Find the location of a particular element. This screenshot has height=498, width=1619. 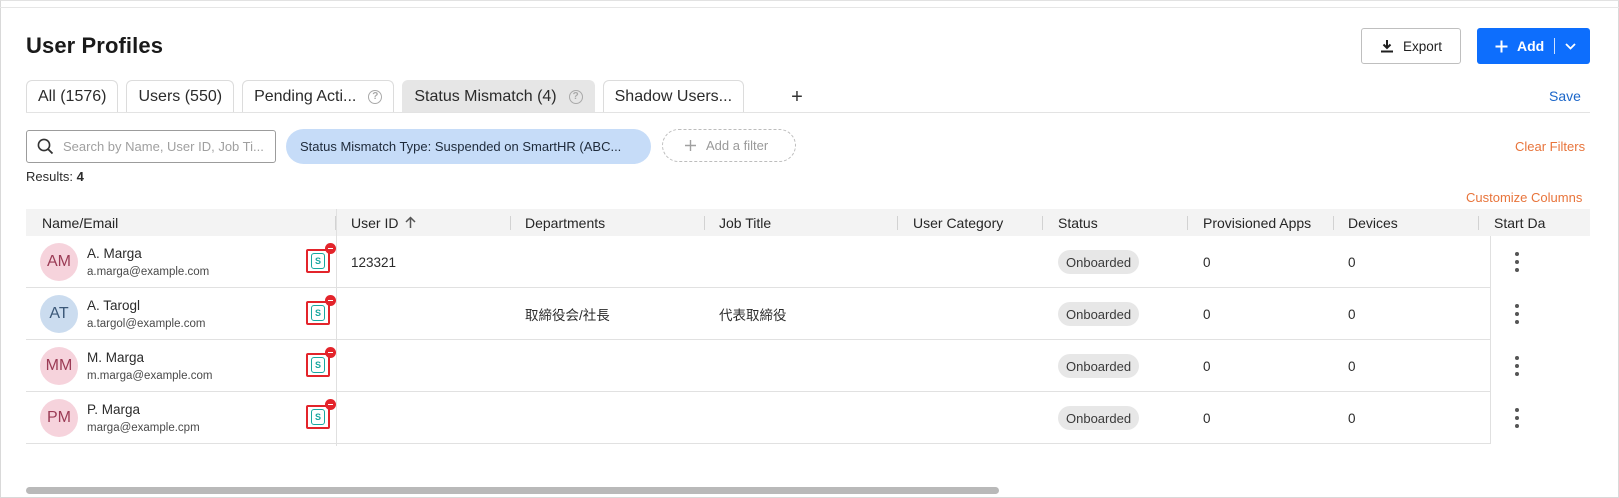

results-value: 4 is located at coordinates (80, 176).